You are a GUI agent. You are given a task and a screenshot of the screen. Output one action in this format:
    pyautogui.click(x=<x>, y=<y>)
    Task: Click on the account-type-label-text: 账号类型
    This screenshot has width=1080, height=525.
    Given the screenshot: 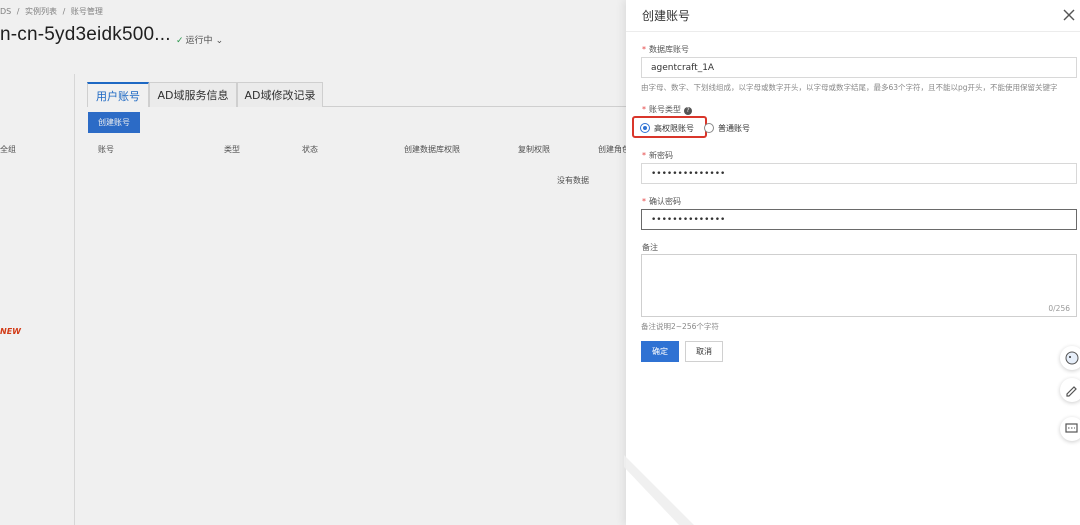 What is the action you would take?
    pyautogui.click(x=665, y=109)
    